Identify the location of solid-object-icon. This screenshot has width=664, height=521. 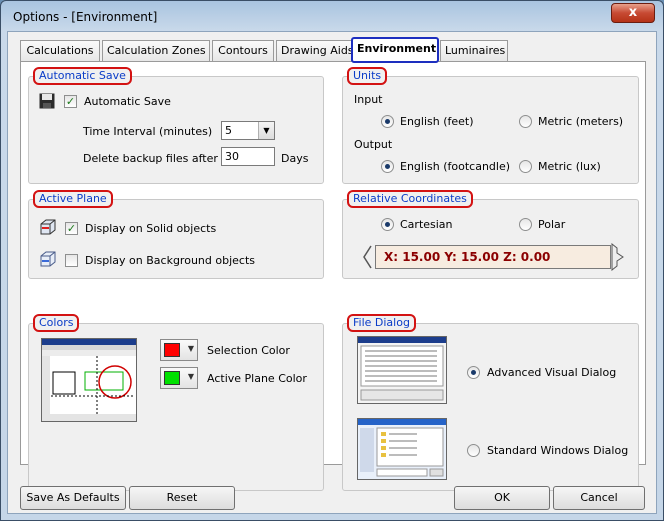
(48, 227).